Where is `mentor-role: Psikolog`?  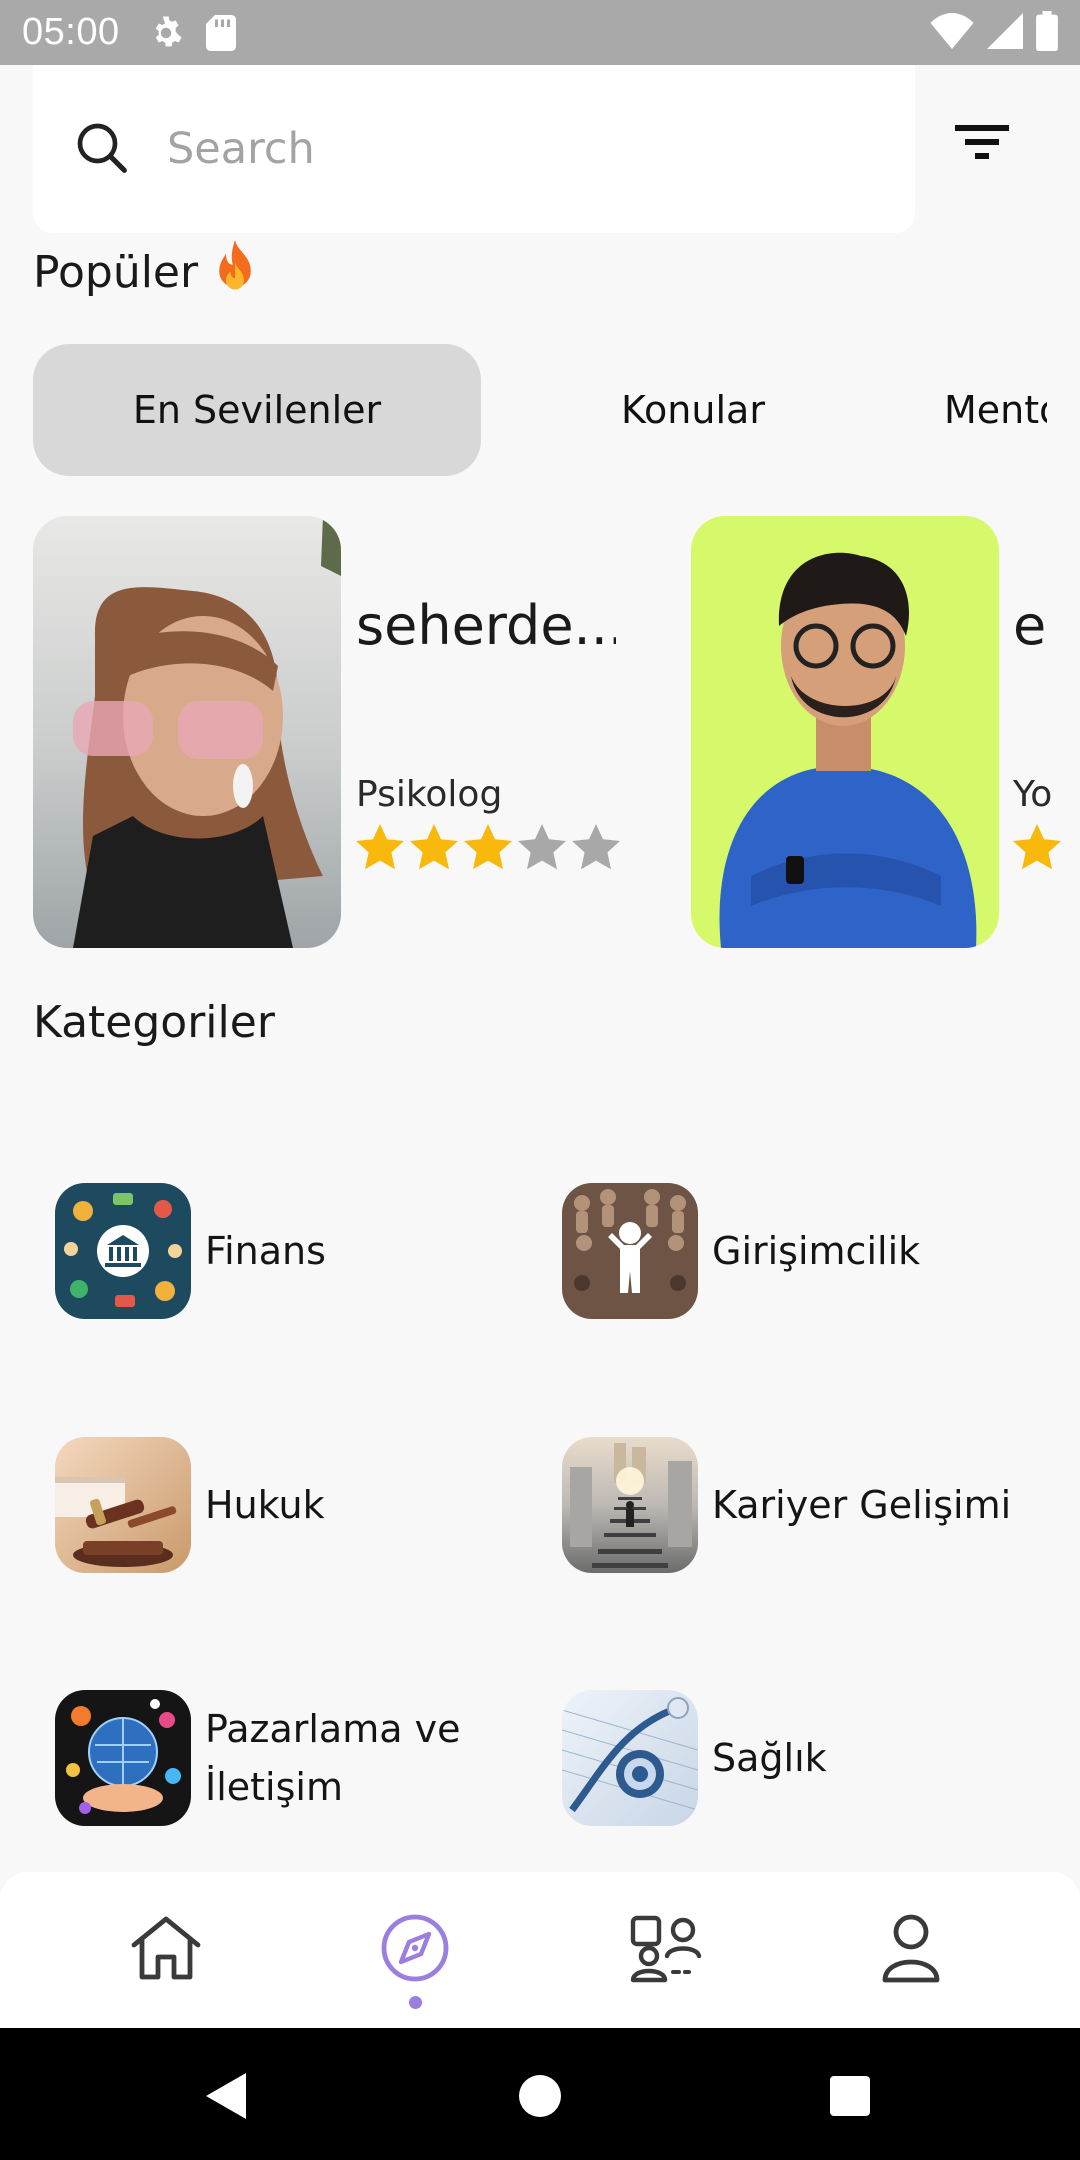
mentor-role: Psikolog is located at coordinates (429, 794).